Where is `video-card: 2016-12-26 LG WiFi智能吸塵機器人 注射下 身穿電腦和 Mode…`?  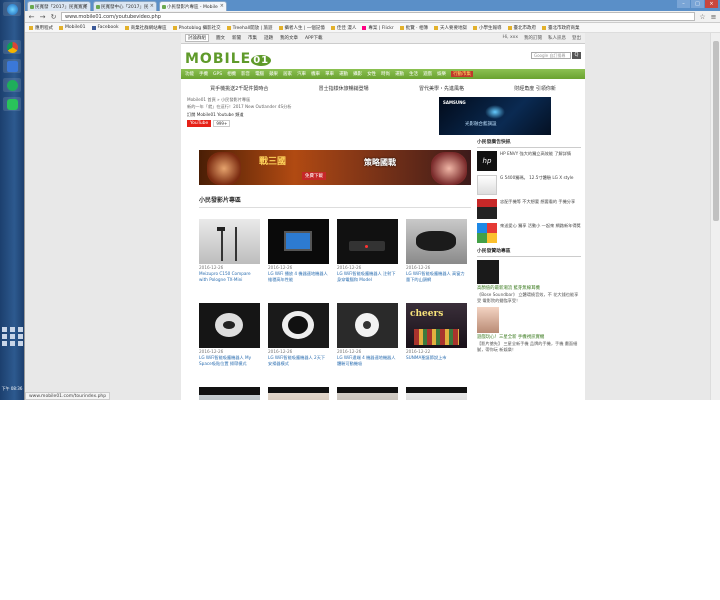
video-card: 2016-12-26 LG WiFi智能吸塵機器人 注射下 身穿電腦和 Mode… is located at coordinates (367, 258).